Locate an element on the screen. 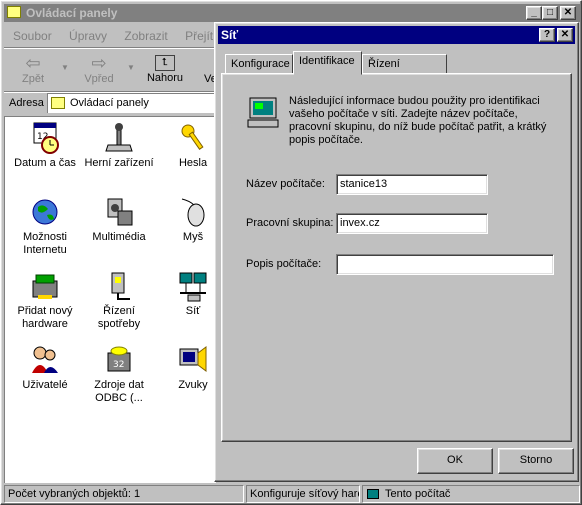 The height and width of the screenshot is (505, 582). minimize-button: _ is located at coordinates (534, 13).